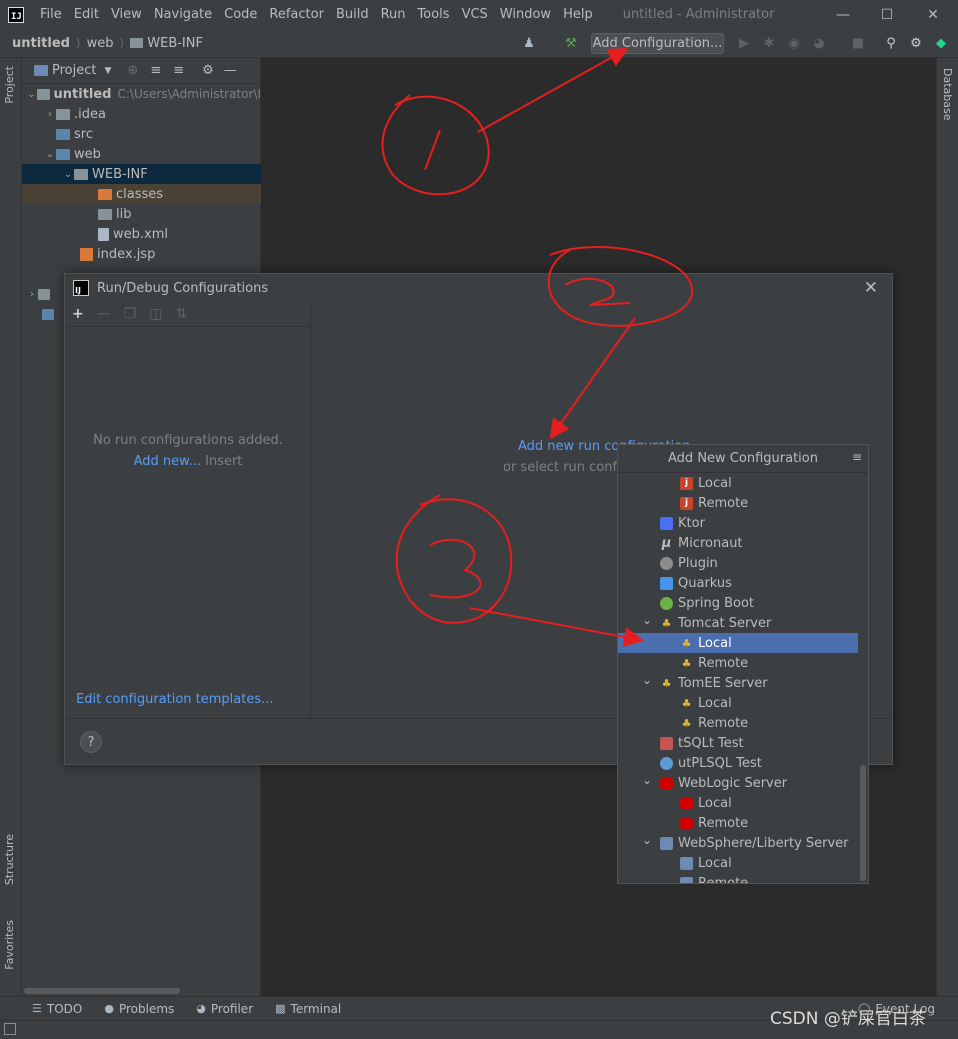 The width and height of the screenshot is (958, 1039). What do you see at coordinates (738, 483) in the screenshot?
I see `popup-item: j Local` at bounding box center [738, 483].